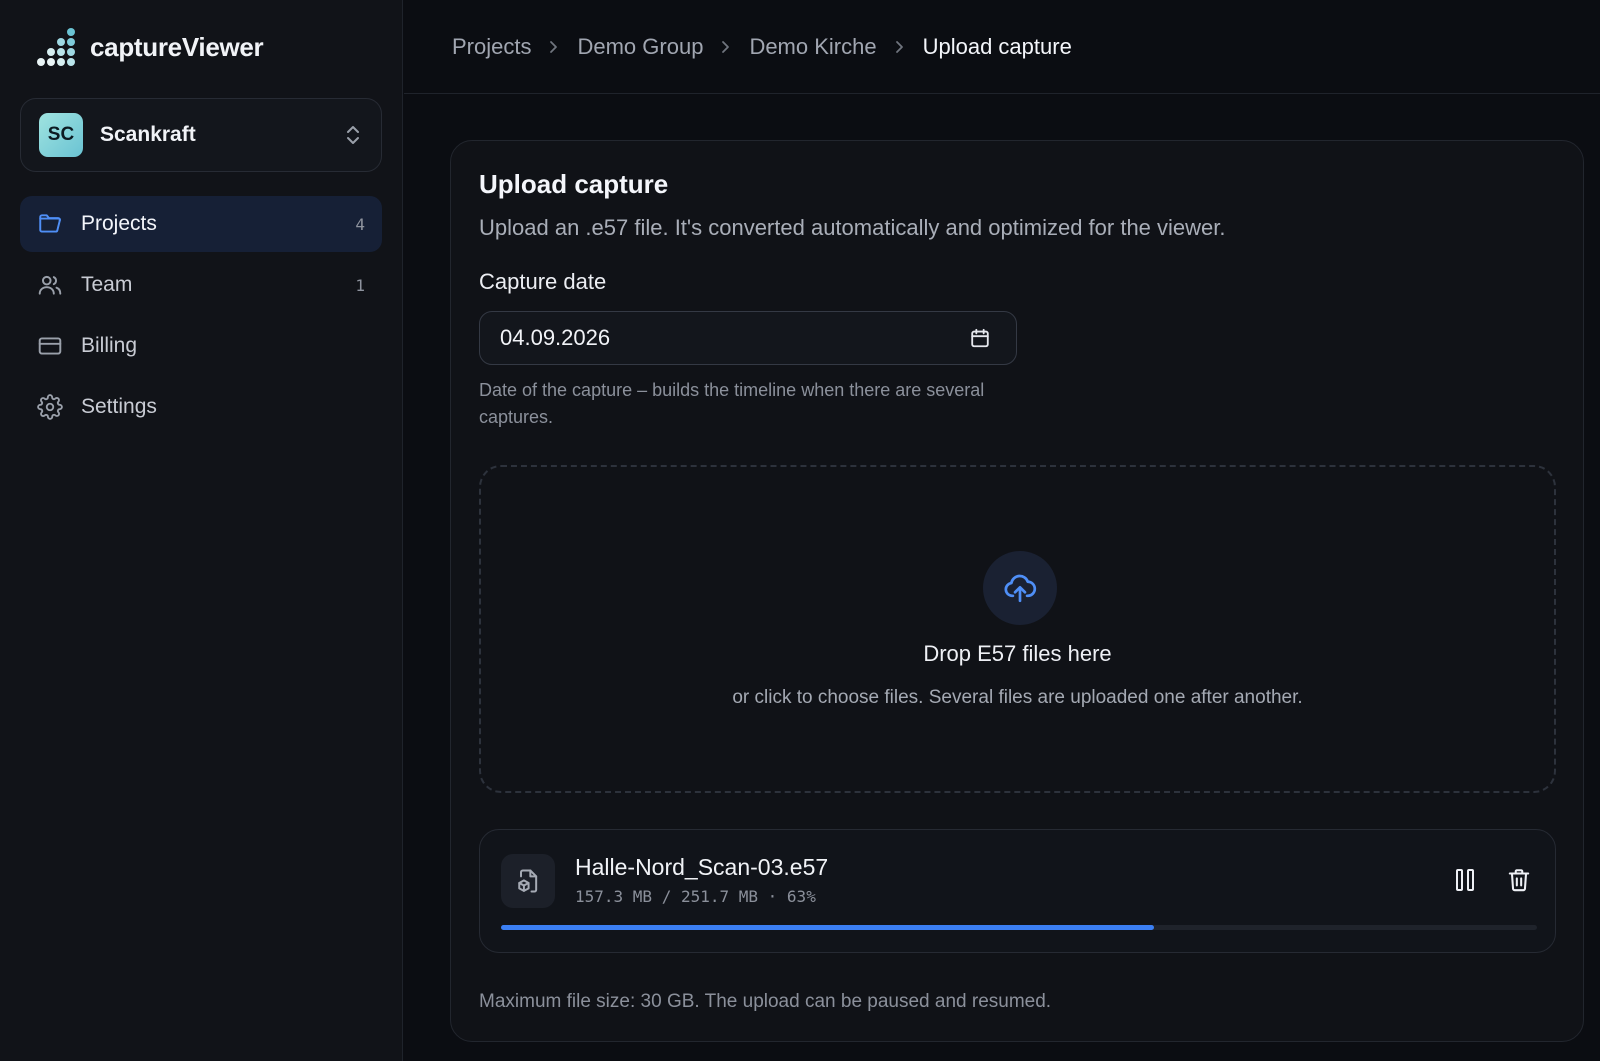 This screenshot has width=1600, height=1061. I want to click on sidebar-item-count: 1, so click(360, 285).